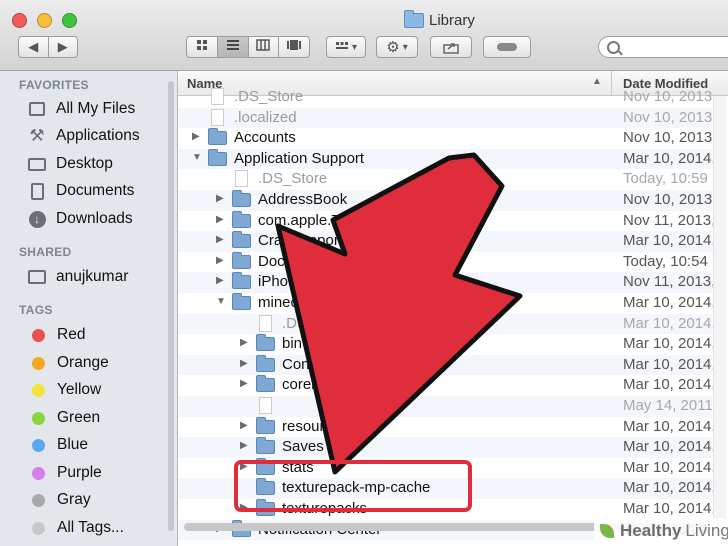 The image size is (728, 546). What do you see at coordinates (81, 191) in the screenshot?
I see `sidebar-item-documents: Documents` at bounding box center [81, 191].